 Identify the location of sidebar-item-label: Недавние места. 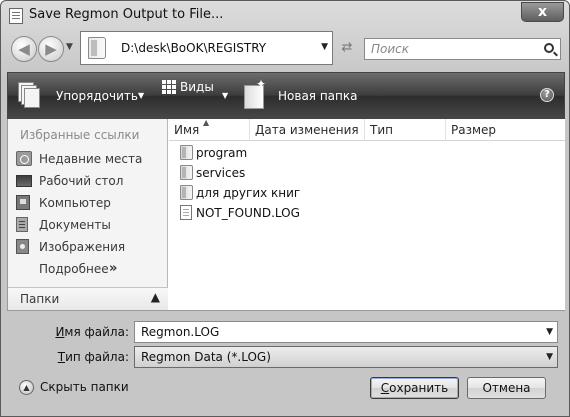
(91, 159).